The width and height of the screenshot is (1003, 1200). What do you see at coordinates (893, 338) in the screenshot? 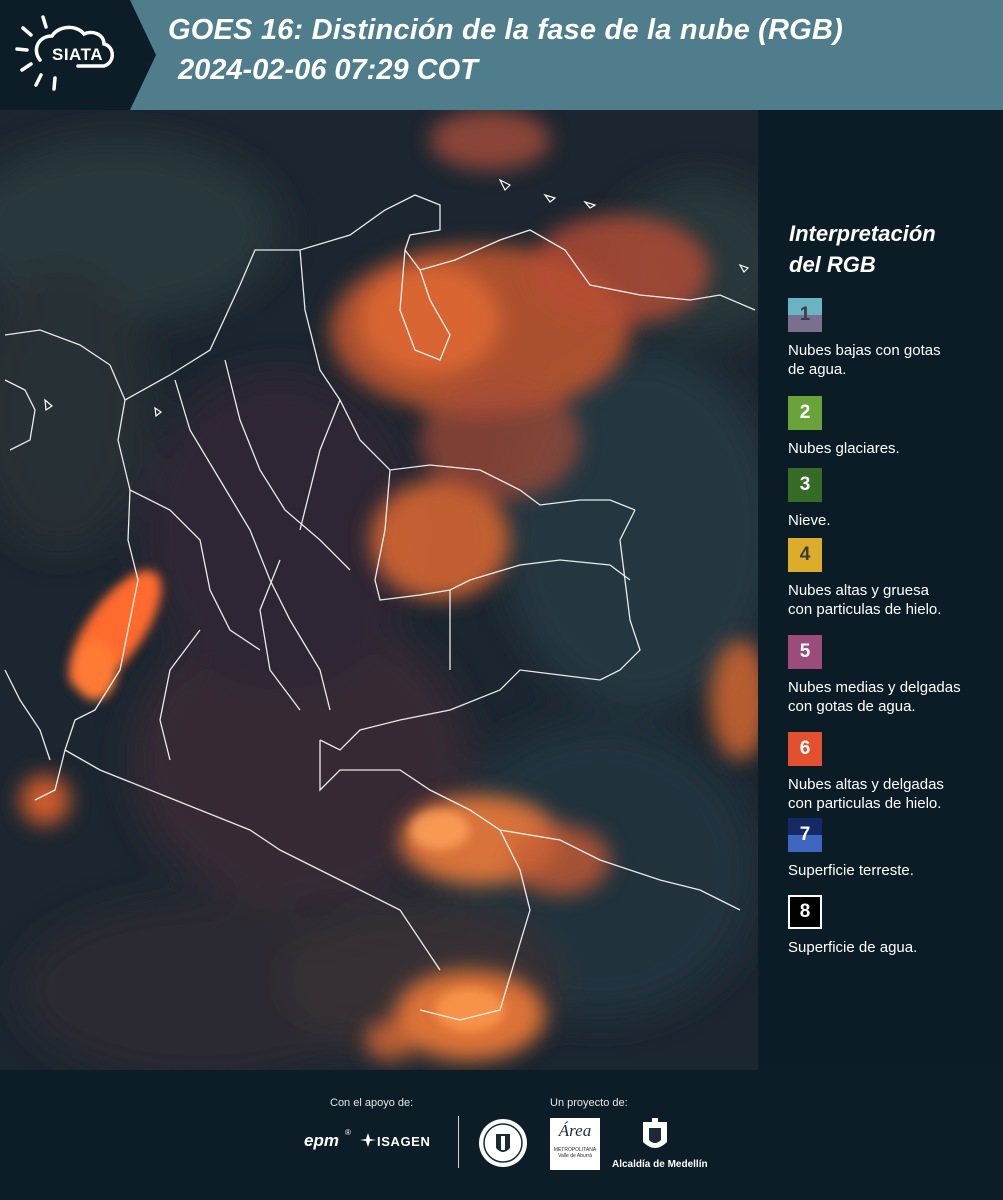
I see `legend-item: 1 Nubes bajas con gotas de agua.` at bounding box center [893, 338].